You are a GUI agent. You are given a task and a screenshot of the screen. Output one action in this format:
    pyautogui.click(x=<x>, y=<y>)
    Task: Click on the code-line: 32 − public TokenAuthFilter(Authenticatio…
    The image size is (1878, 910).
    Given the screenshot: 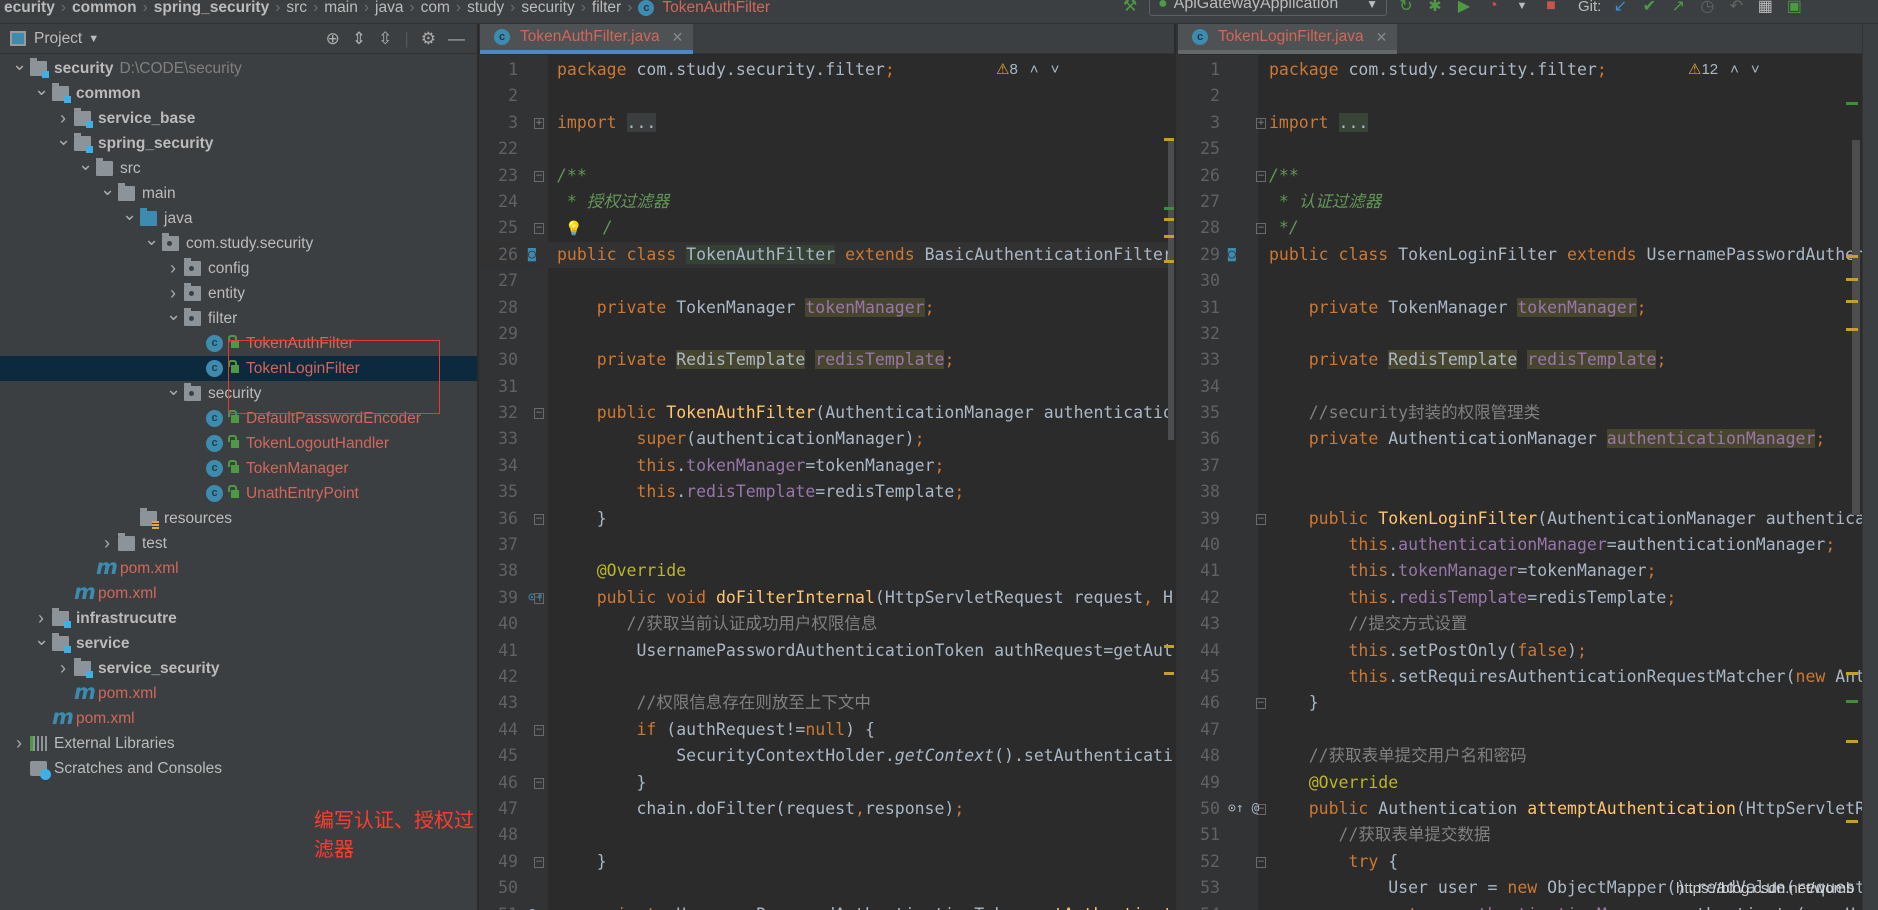 What is the action you would take?
    pyautogui.click(x=827, y=413)
    